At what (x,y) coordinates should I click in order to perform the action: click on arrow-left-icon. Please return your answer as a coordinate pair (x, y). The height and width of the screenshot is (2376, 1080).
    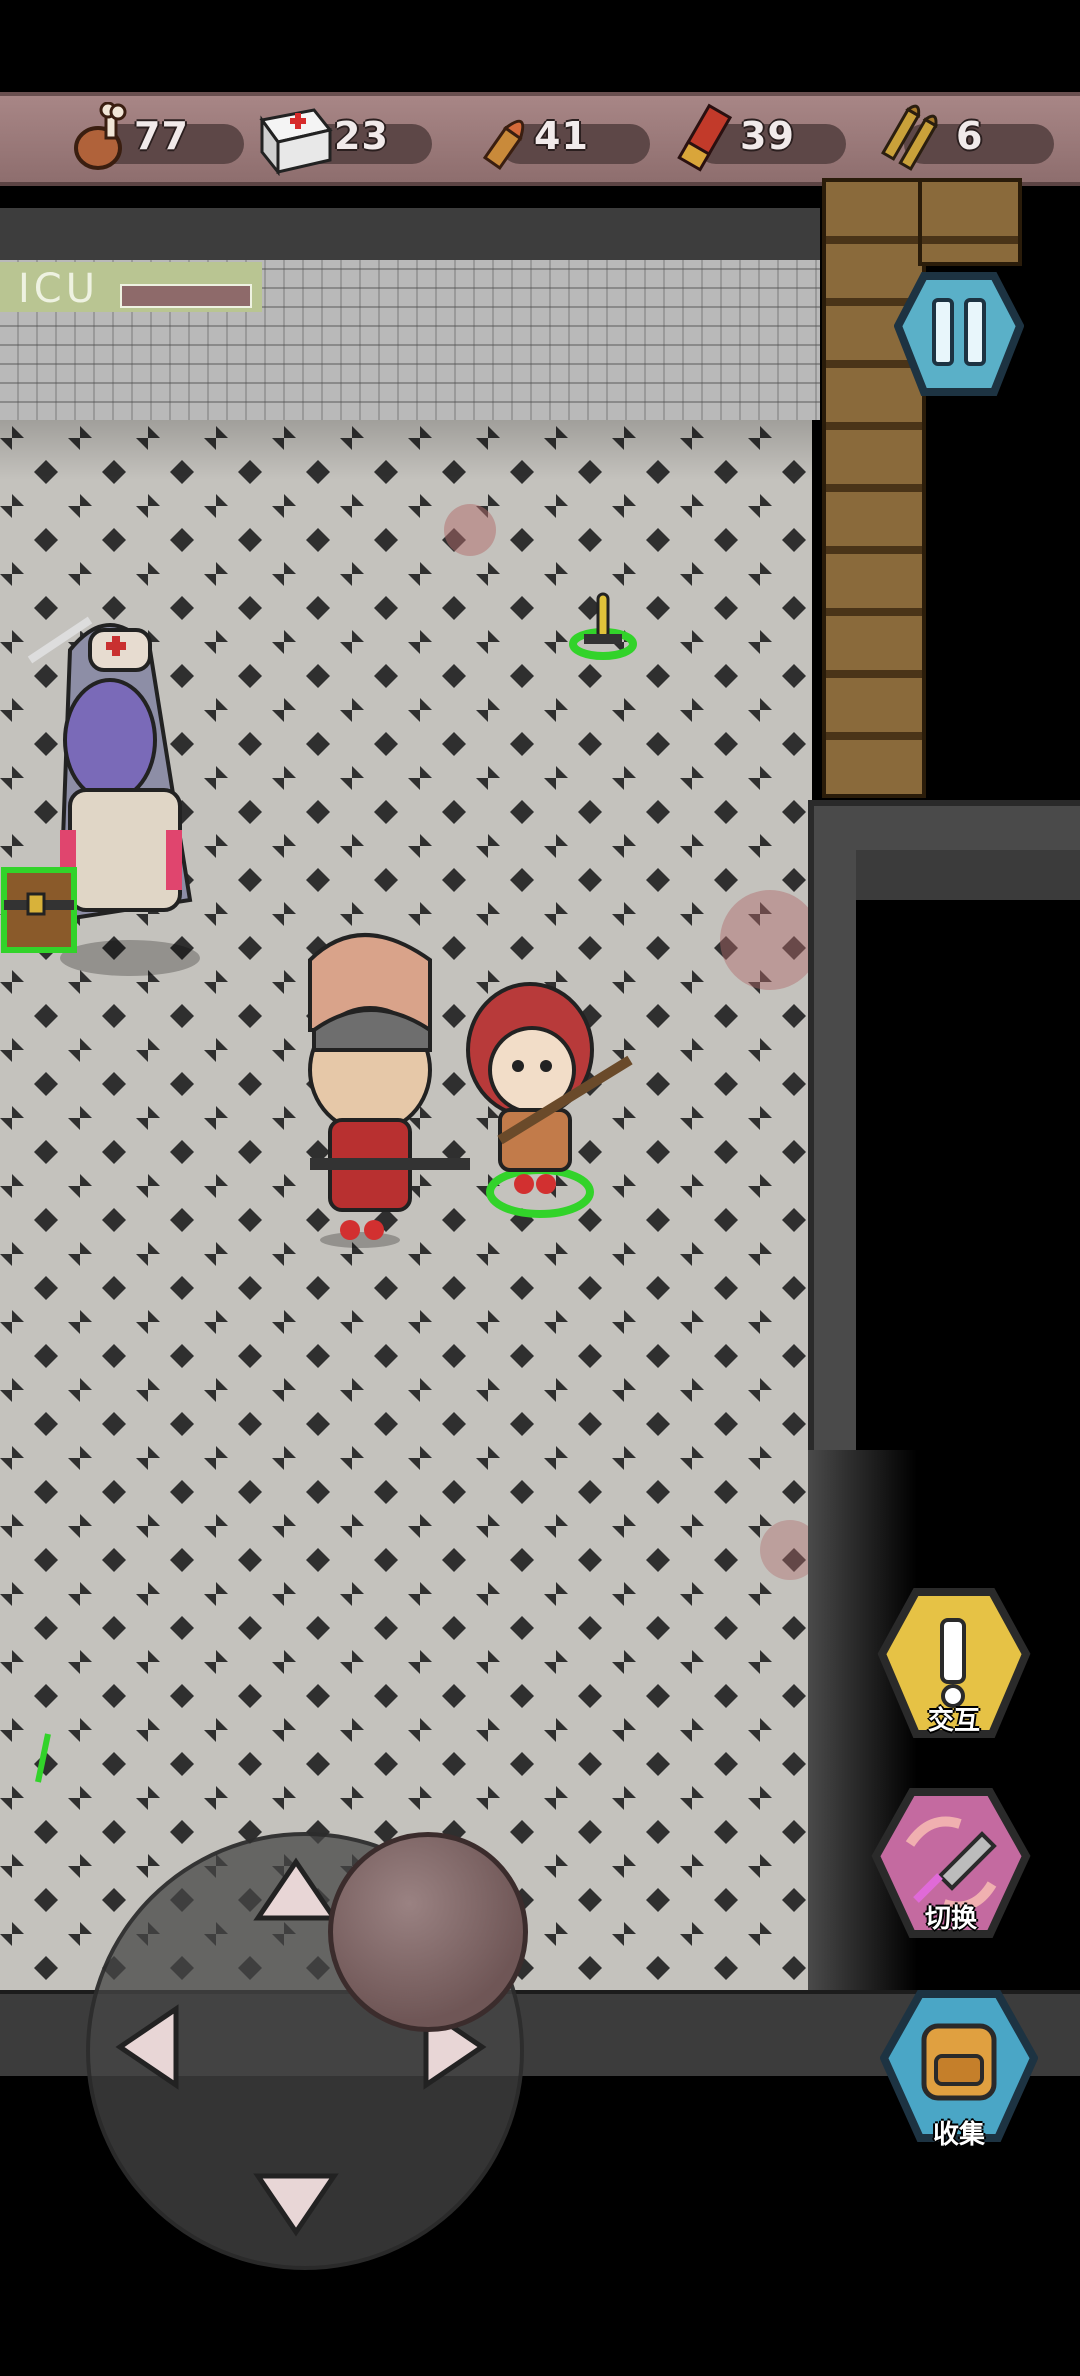
    Looking at the image, I should click on (147, 2047).